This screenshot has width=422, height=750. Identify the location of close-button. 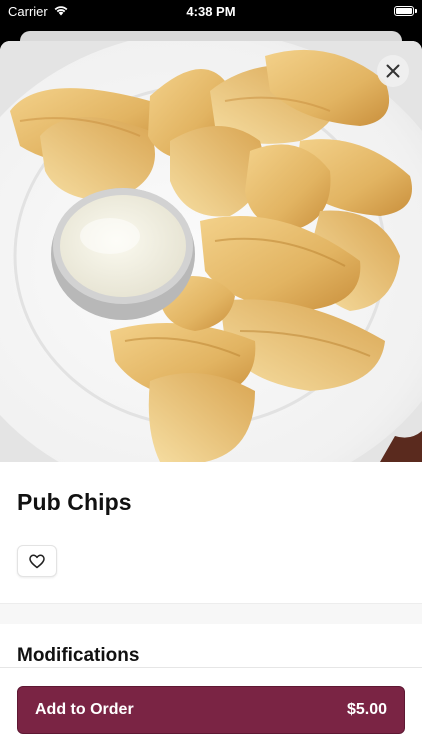
(393, 71).